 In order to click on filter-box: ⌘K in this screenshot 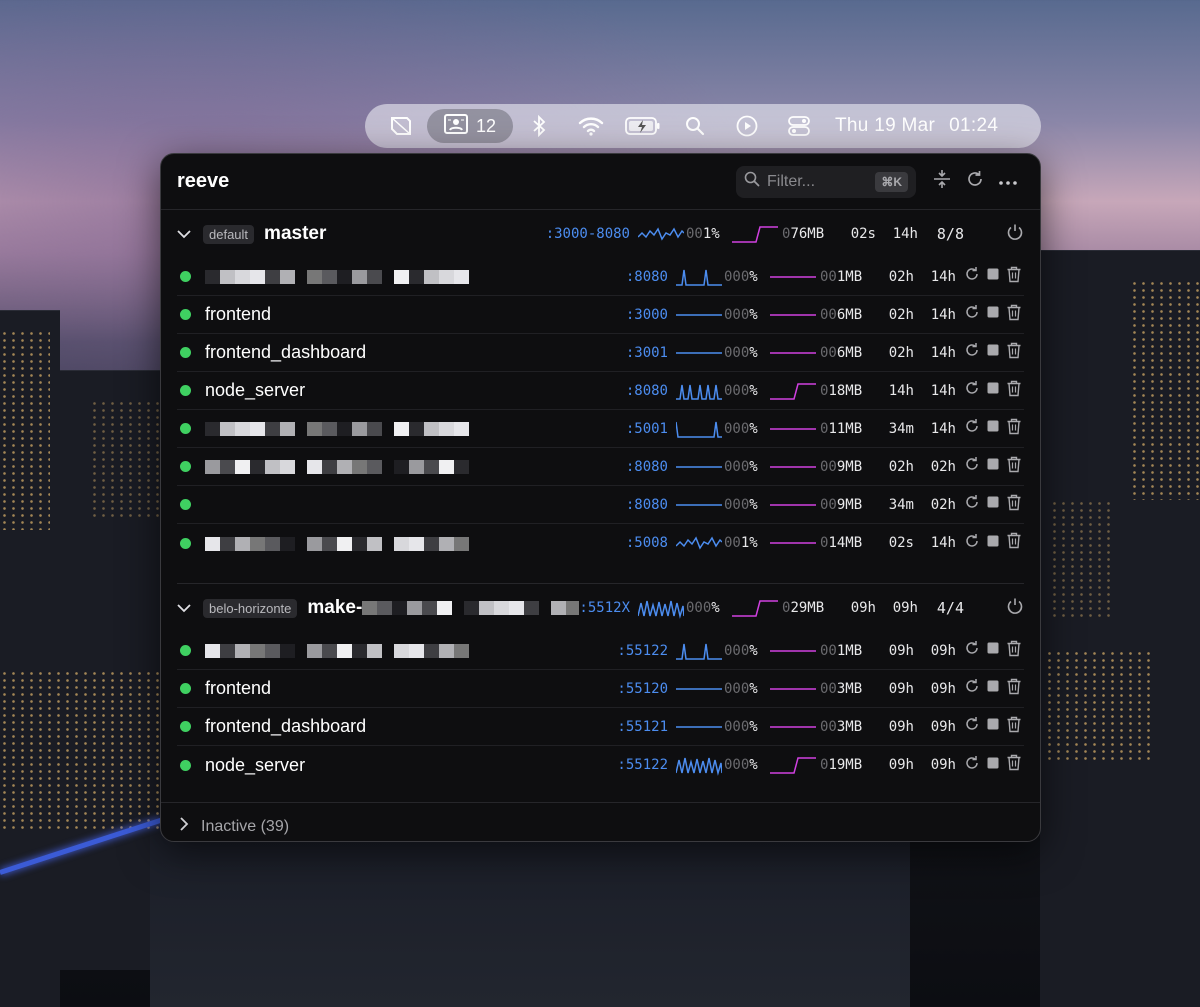, I will do `click(826, 181)`.